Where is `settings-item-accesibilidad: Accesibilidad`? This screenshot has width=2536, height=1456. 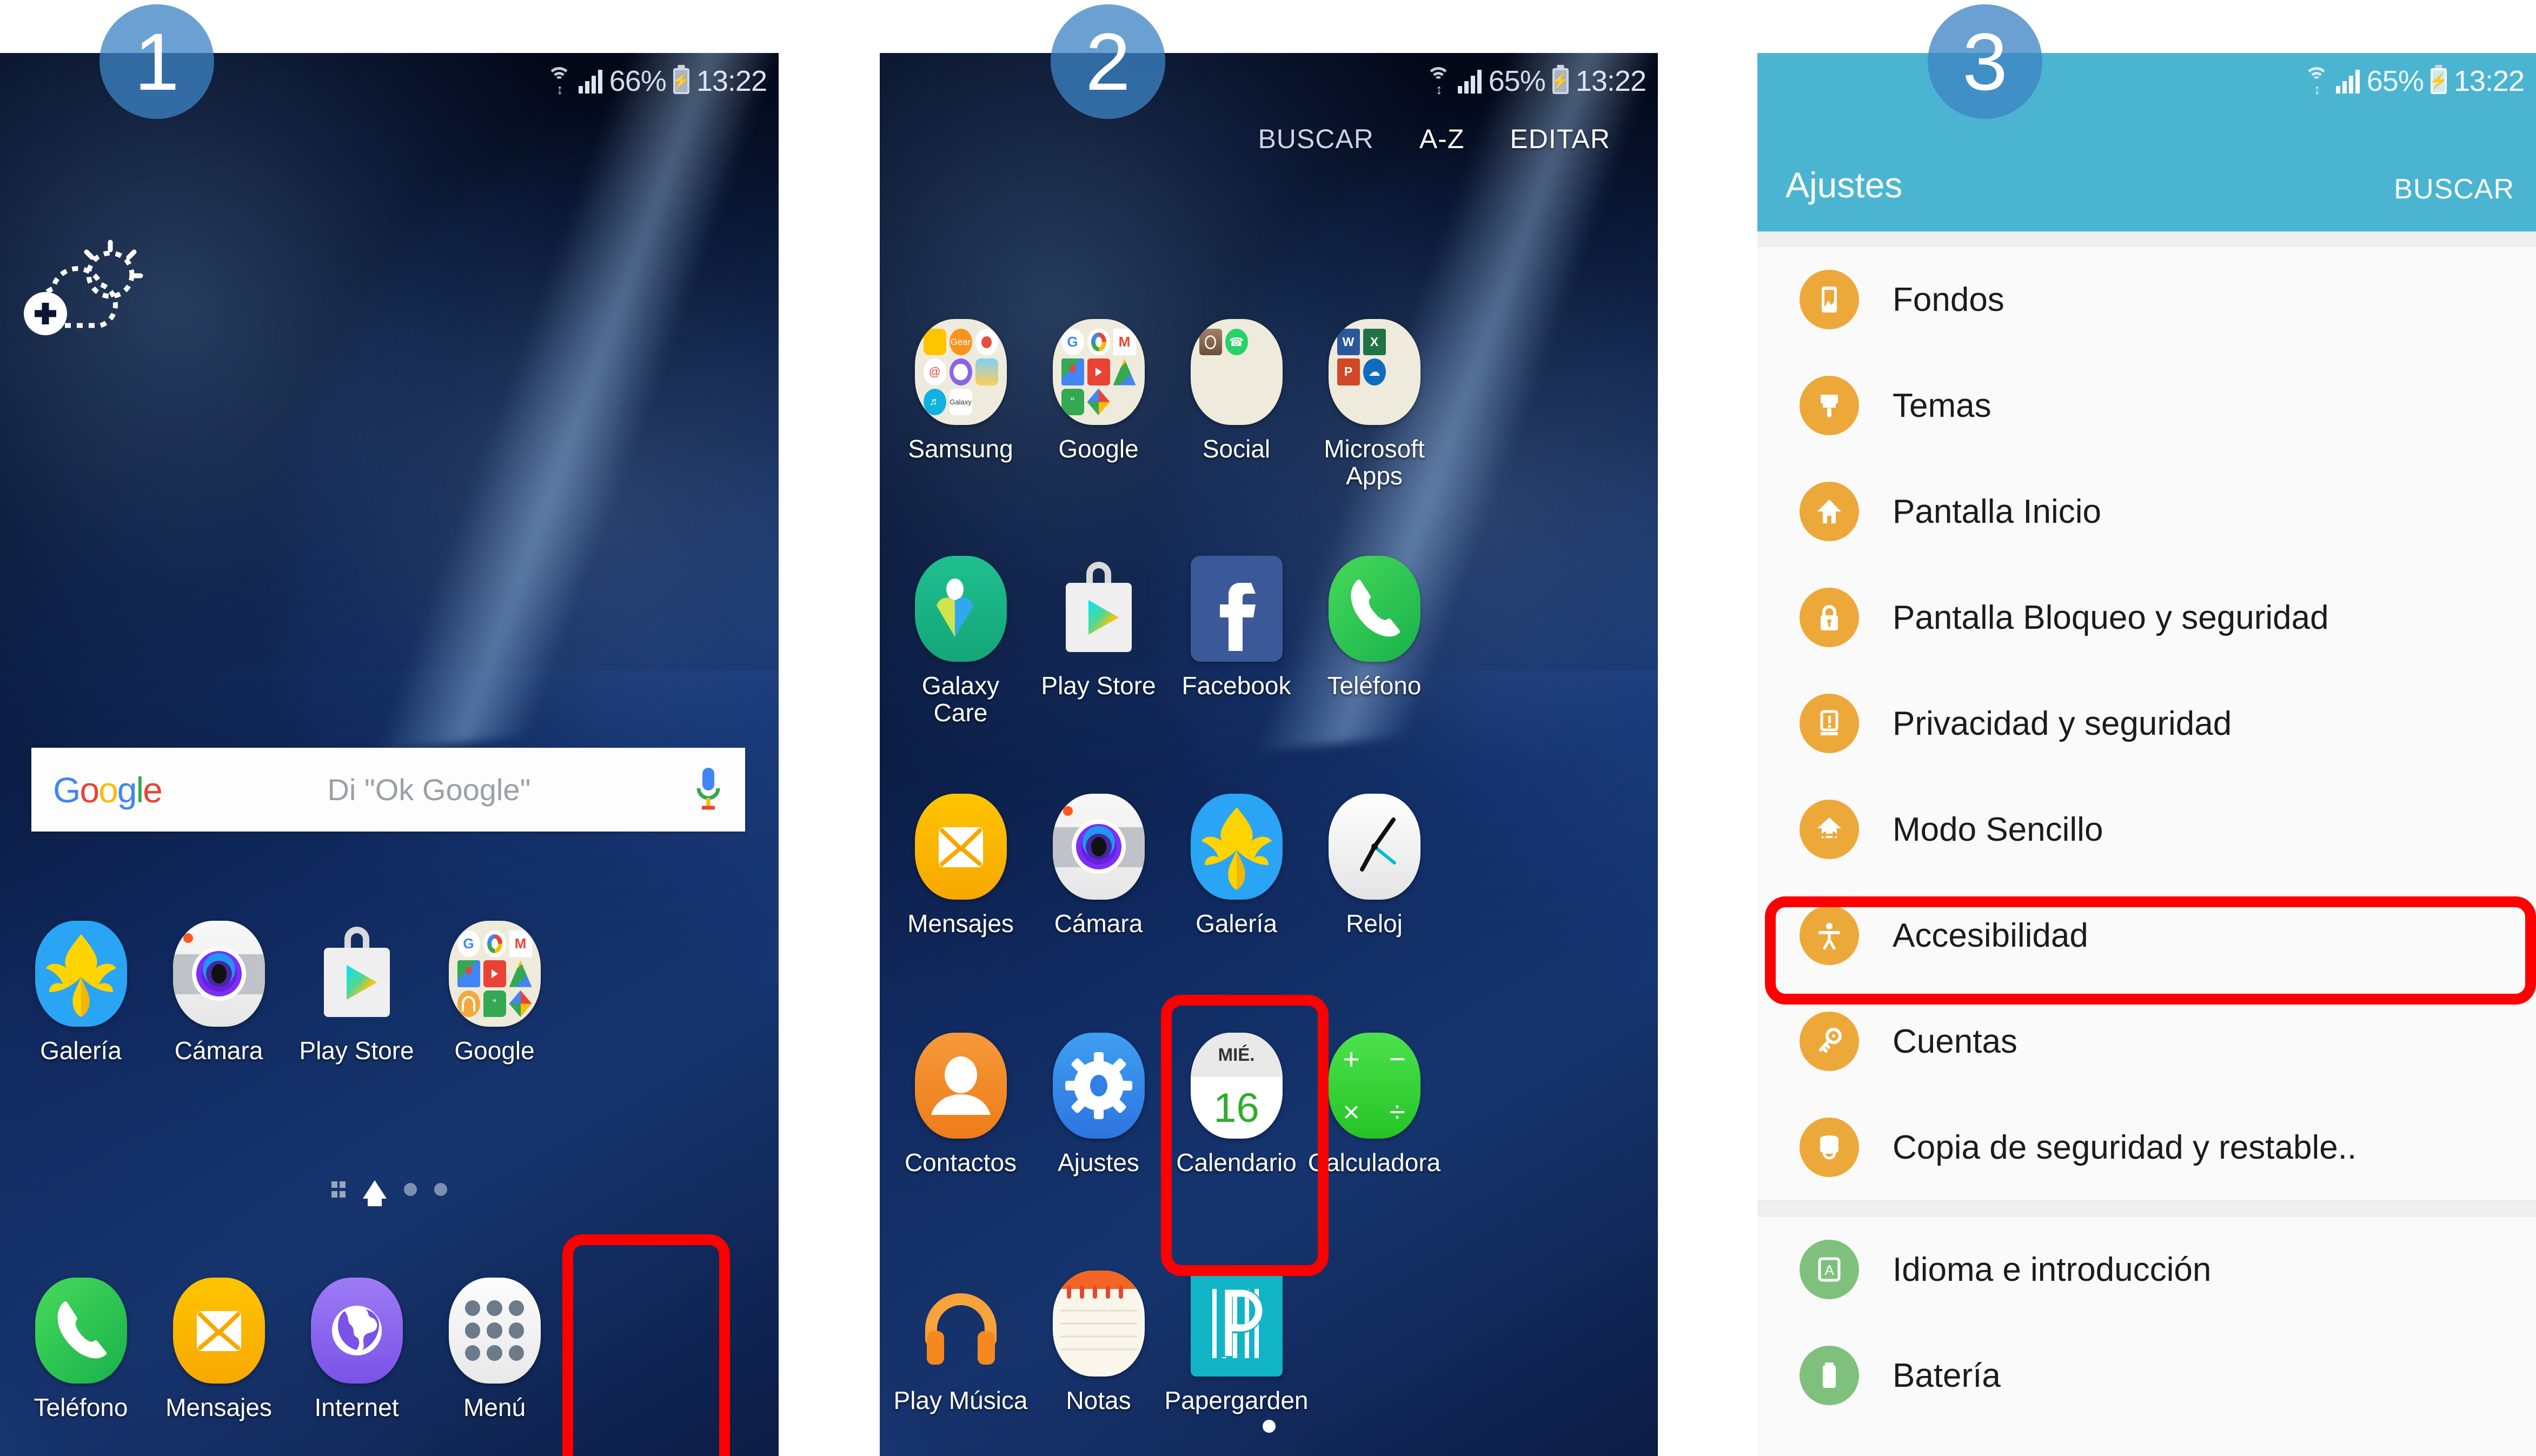
settings-item-accesibilidad: Accesibilidad is located at coordinates (2146, 935).